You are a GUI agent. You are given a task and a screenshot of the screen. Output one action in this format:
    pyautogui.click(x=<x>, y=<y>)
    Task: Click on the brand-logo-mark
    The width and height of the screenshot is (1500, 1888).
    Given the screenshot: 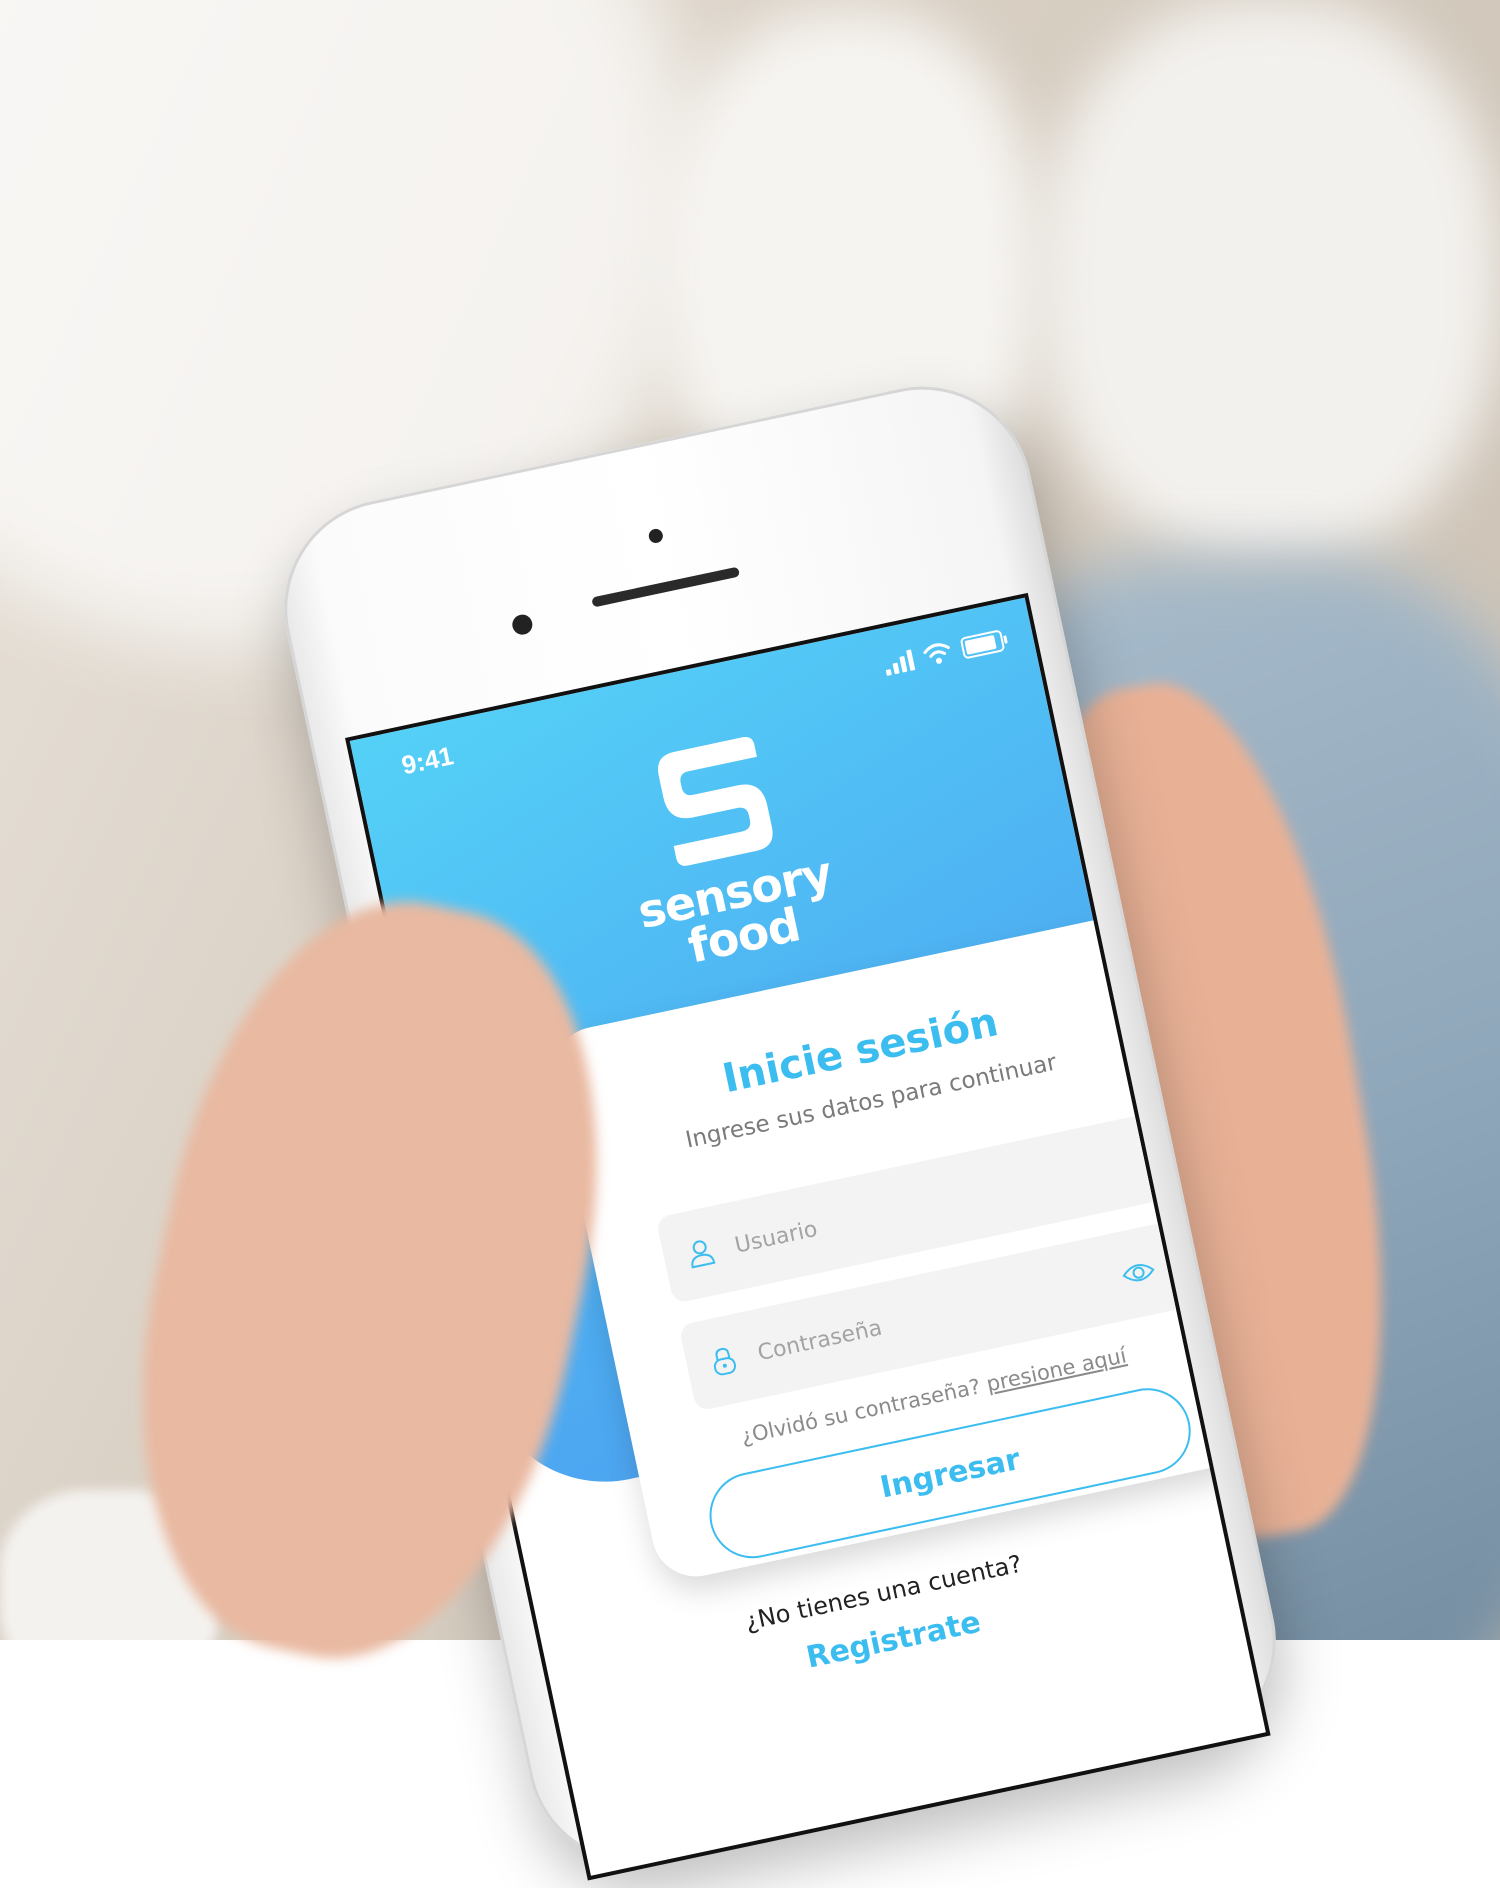 What is the action you would take?
    pyautogui.click(x=715, y=801)
    